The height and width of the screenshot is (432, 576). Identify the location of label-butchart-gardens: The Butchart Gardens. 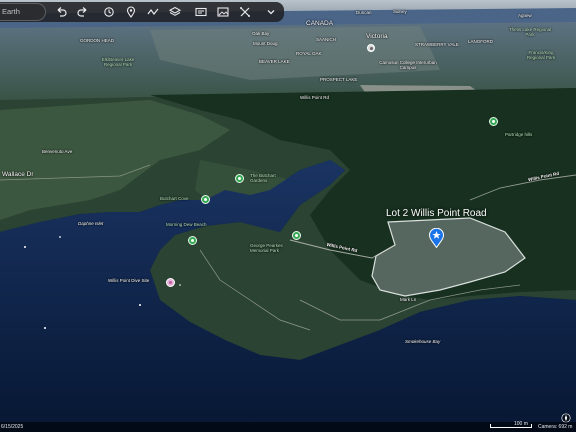
(263, 178).